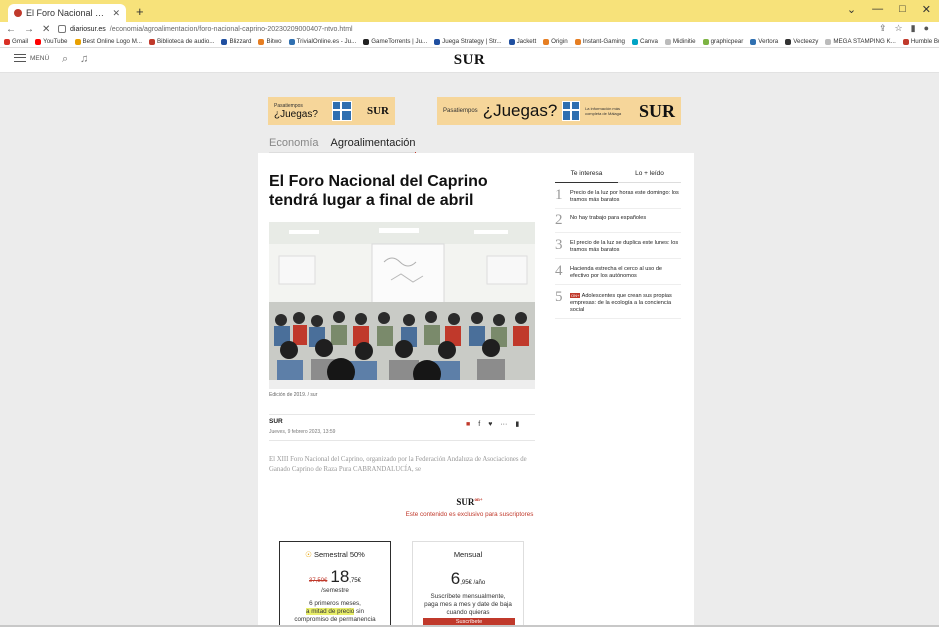 This screenshot has height=627, width=939. I want to click on bookmark-item: Gmail, so click(16, 41).